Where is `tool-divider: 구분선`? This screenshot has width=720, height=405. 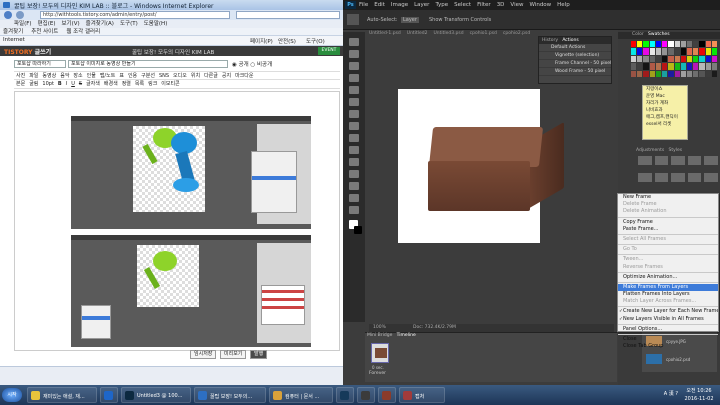 tool-divider: 구분선 is located at coordinates (148, 75).